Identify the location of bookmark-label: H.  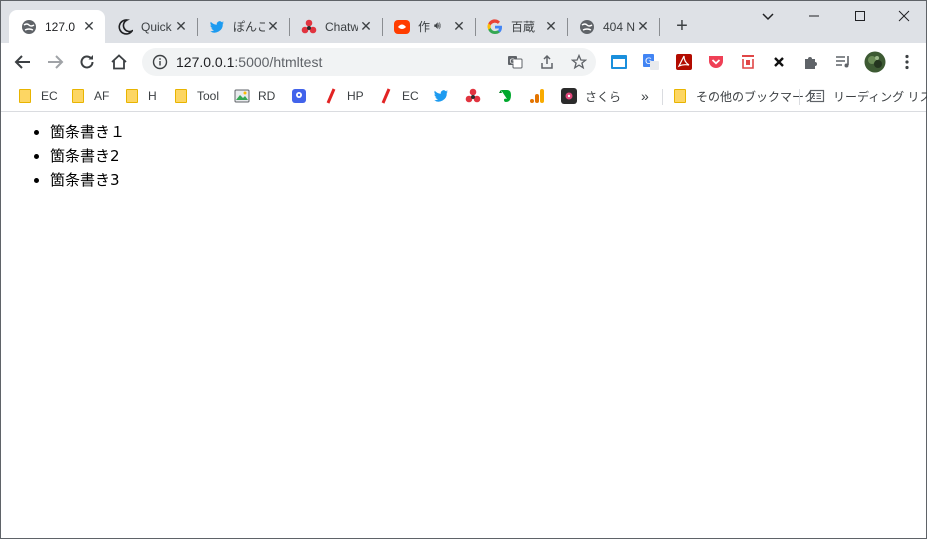
(152, 96).